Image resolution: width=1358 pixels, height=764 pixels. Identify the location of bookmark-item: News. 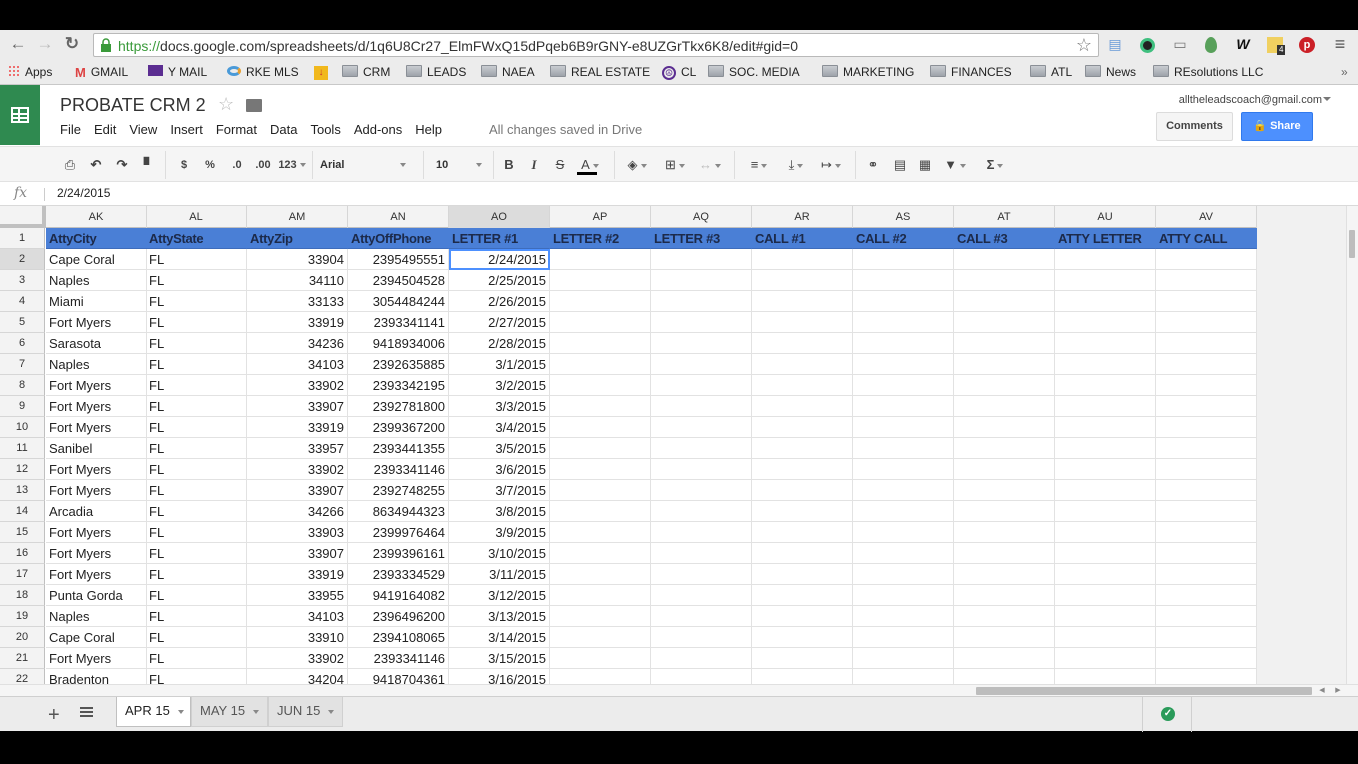
(1110, 72).